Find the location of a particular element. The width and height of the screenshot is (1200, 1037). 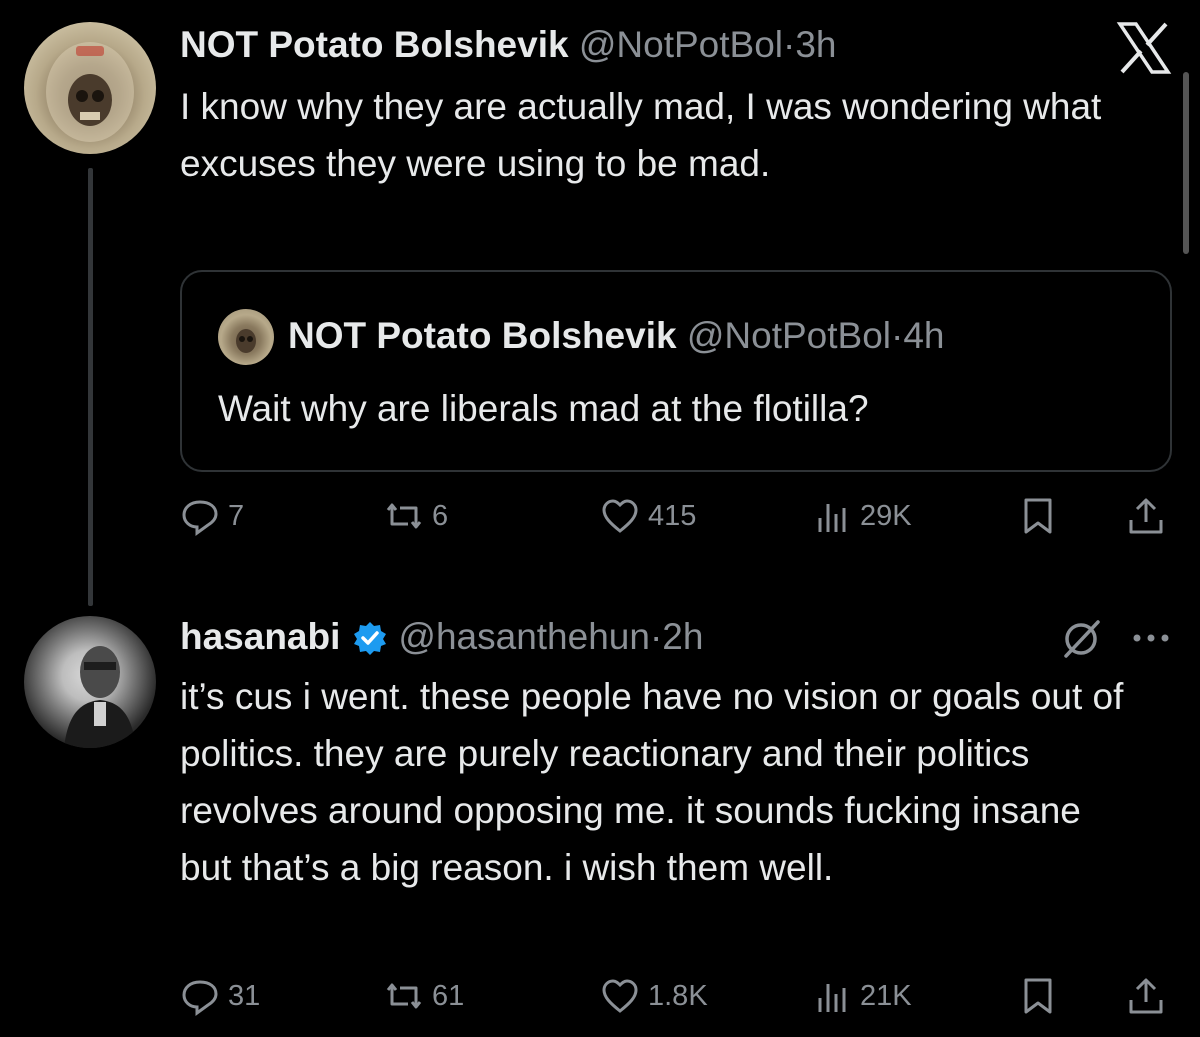

thread-connector is located at coordinates (90, 387).